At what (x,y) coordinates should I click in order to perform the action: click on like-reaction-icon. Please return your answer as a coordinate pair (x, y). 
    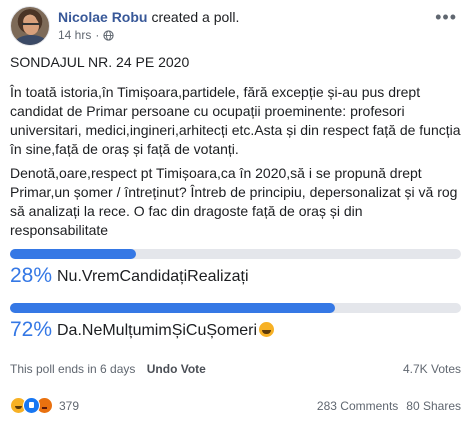
    Looking at the image, I should click on (31, 405).